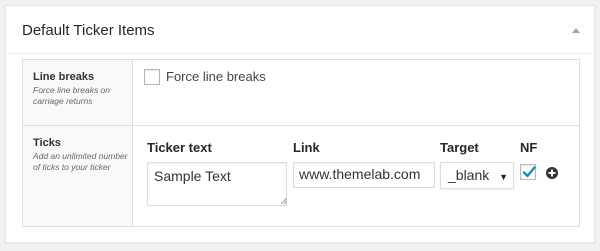 This screenshot has height=251, width=600. Describe the element at coordinates (306, 147) in the screenshot. I see `link-header: Link` at that location.